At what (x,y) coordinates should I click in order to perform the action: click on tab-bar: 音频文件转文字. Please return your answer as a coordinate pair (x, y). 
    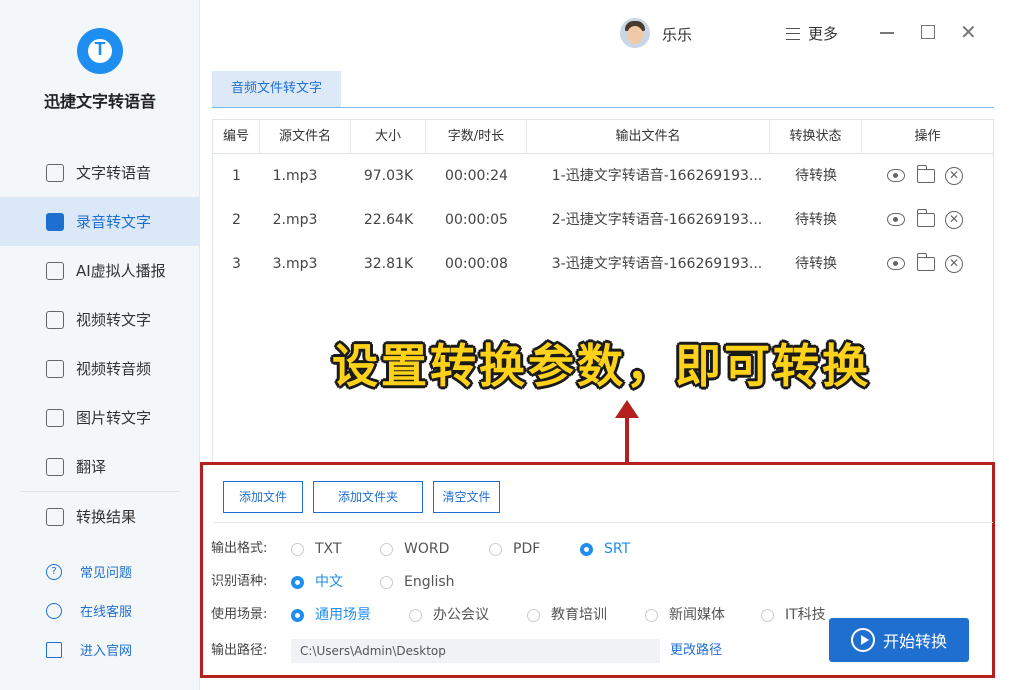
    Looking at the image, I should click on (603, 89).